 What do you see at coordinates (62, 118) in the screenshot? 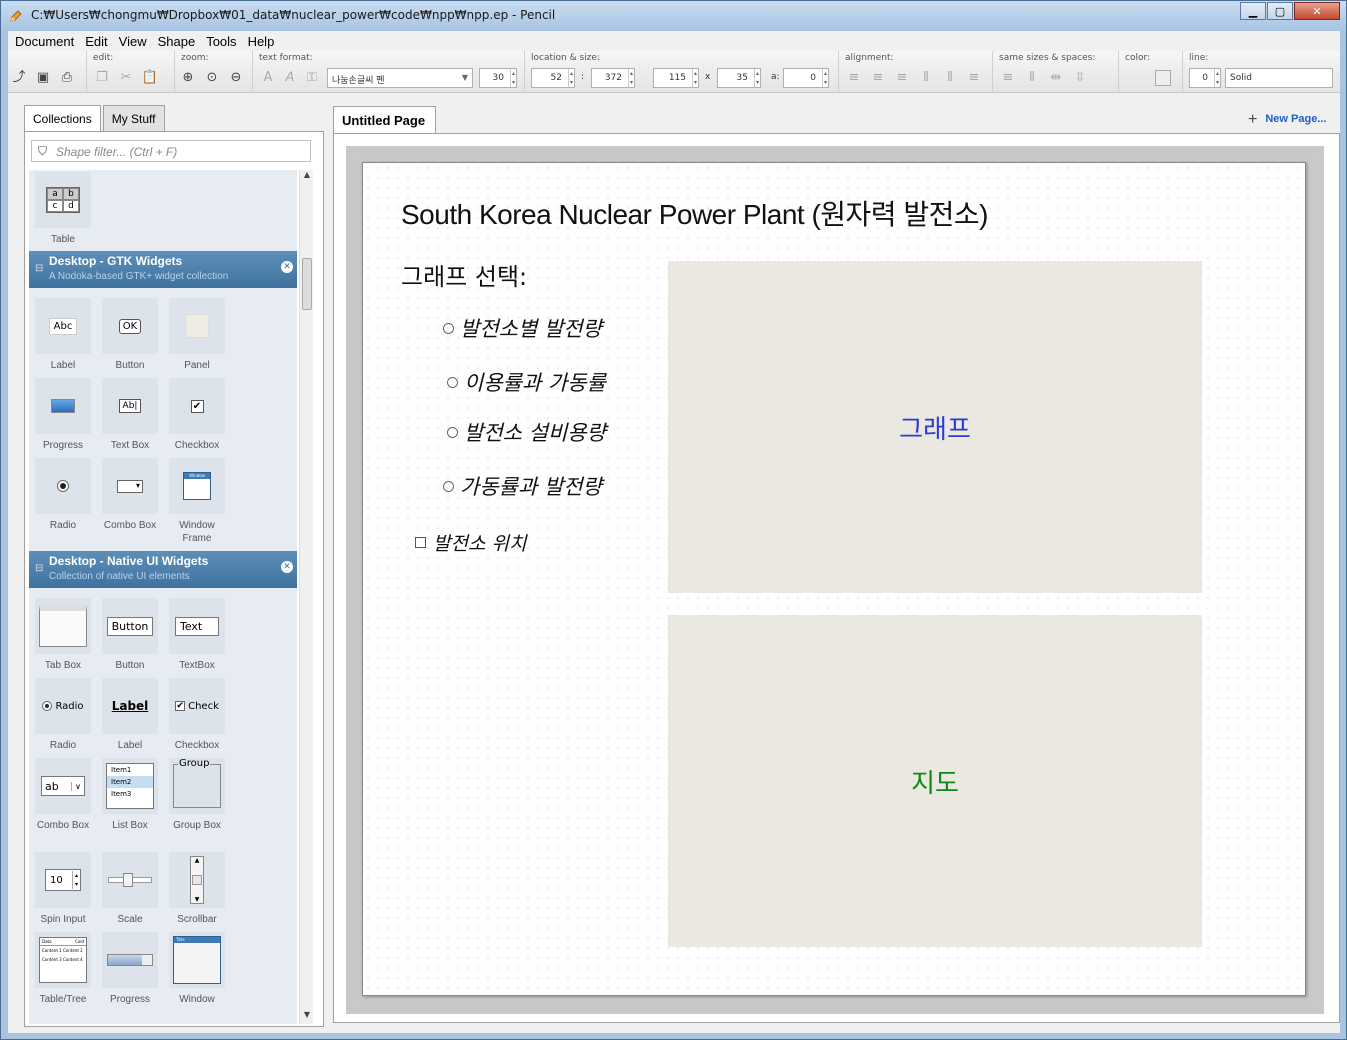
I see `tab-collections: Collections` at bounding box center [62, 118].